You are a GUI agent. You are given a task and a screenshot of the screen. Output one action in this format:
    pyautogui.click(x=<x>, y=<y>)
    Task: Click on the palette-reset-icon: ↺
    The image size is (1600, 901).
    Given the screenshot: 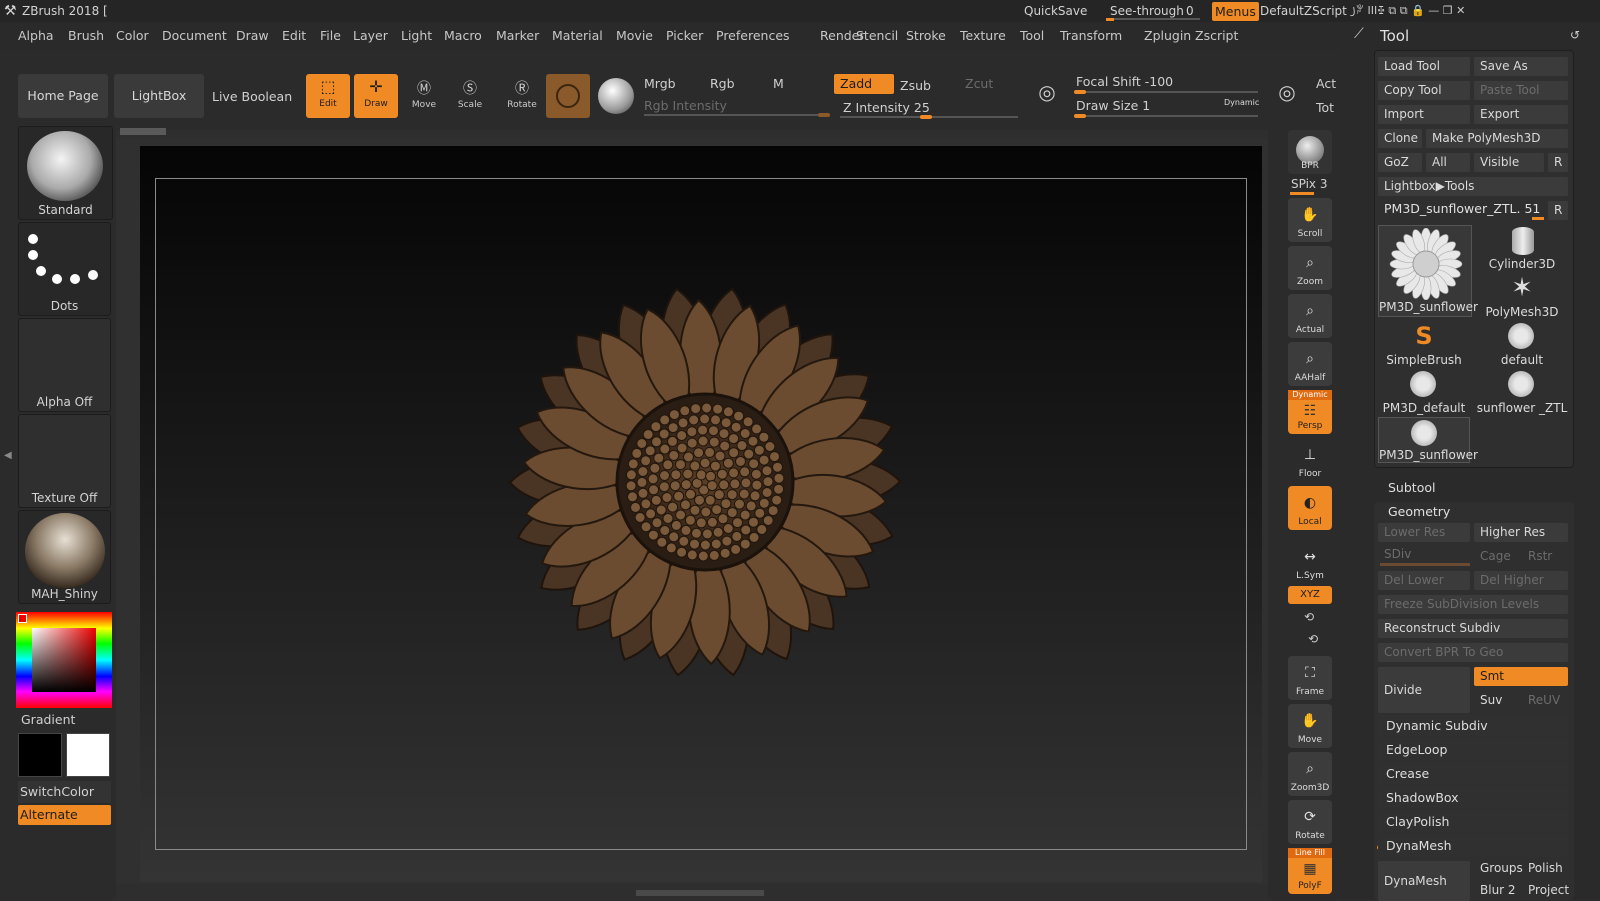 What is the action you would take?
    pyautogui.click(x=1575, y=35)
    